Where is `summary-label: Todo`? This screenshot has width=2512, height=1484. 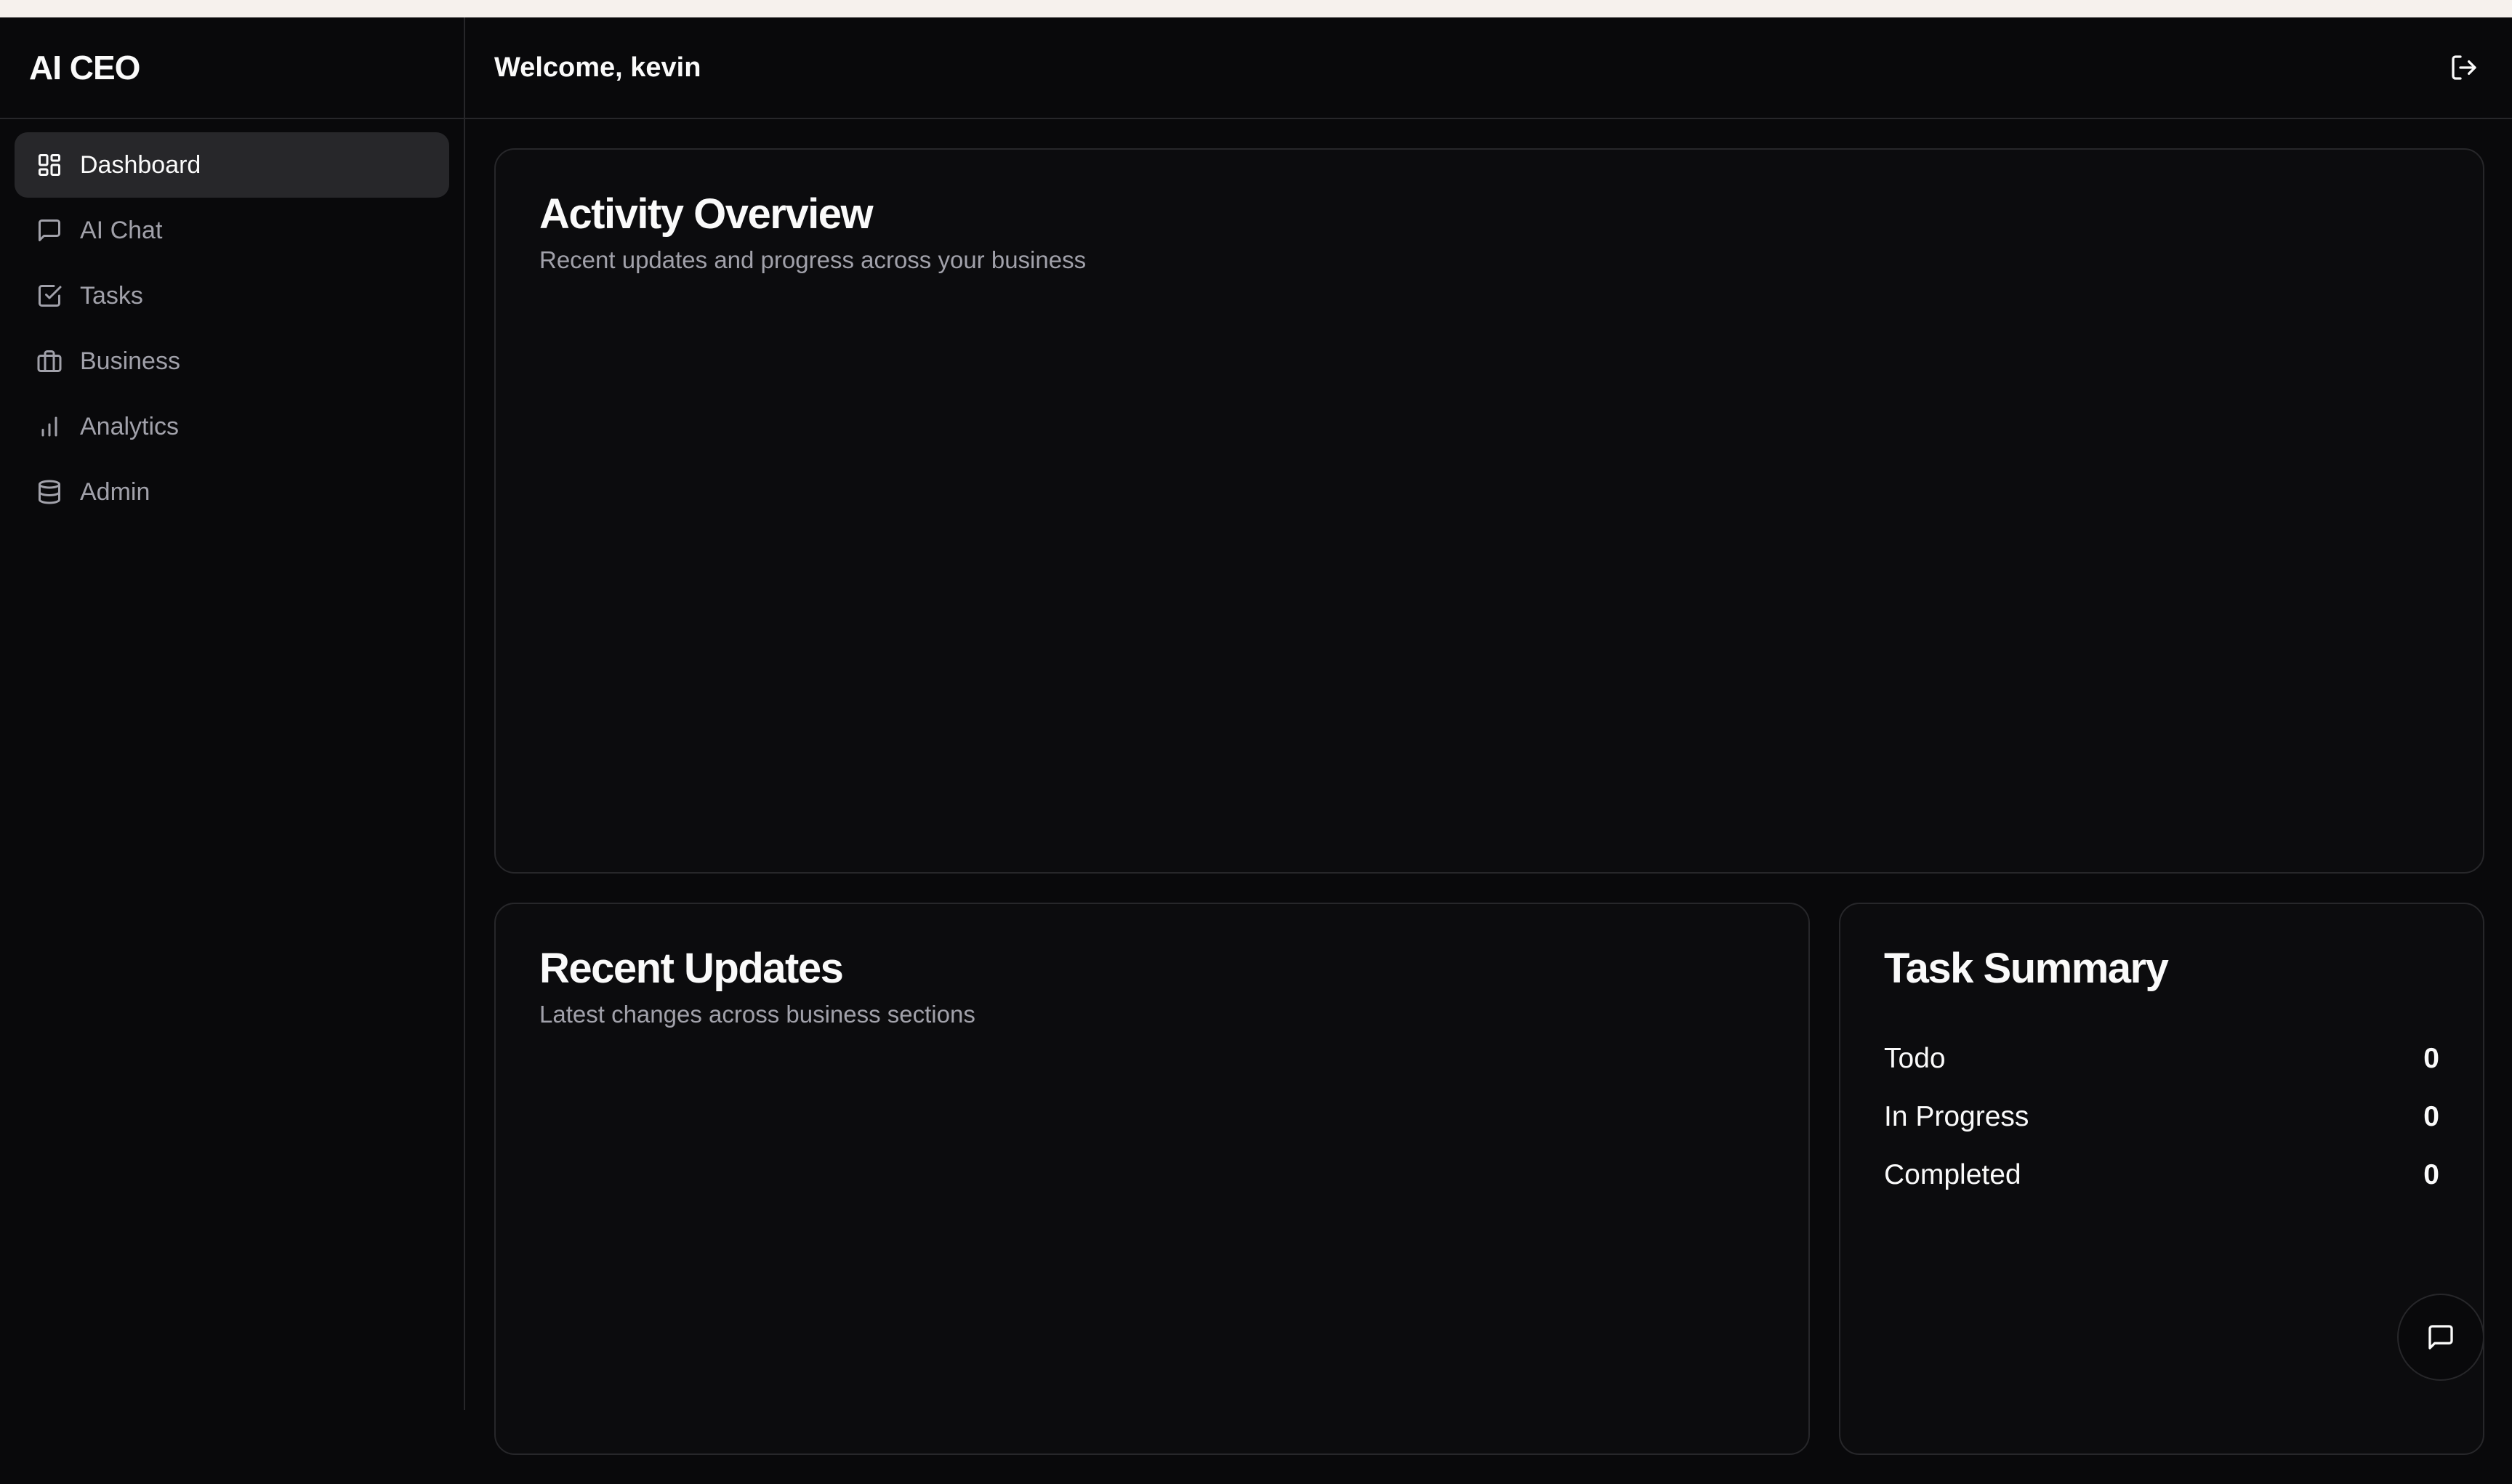 summary-label: Todo is located at coordinates (1915, 1058).